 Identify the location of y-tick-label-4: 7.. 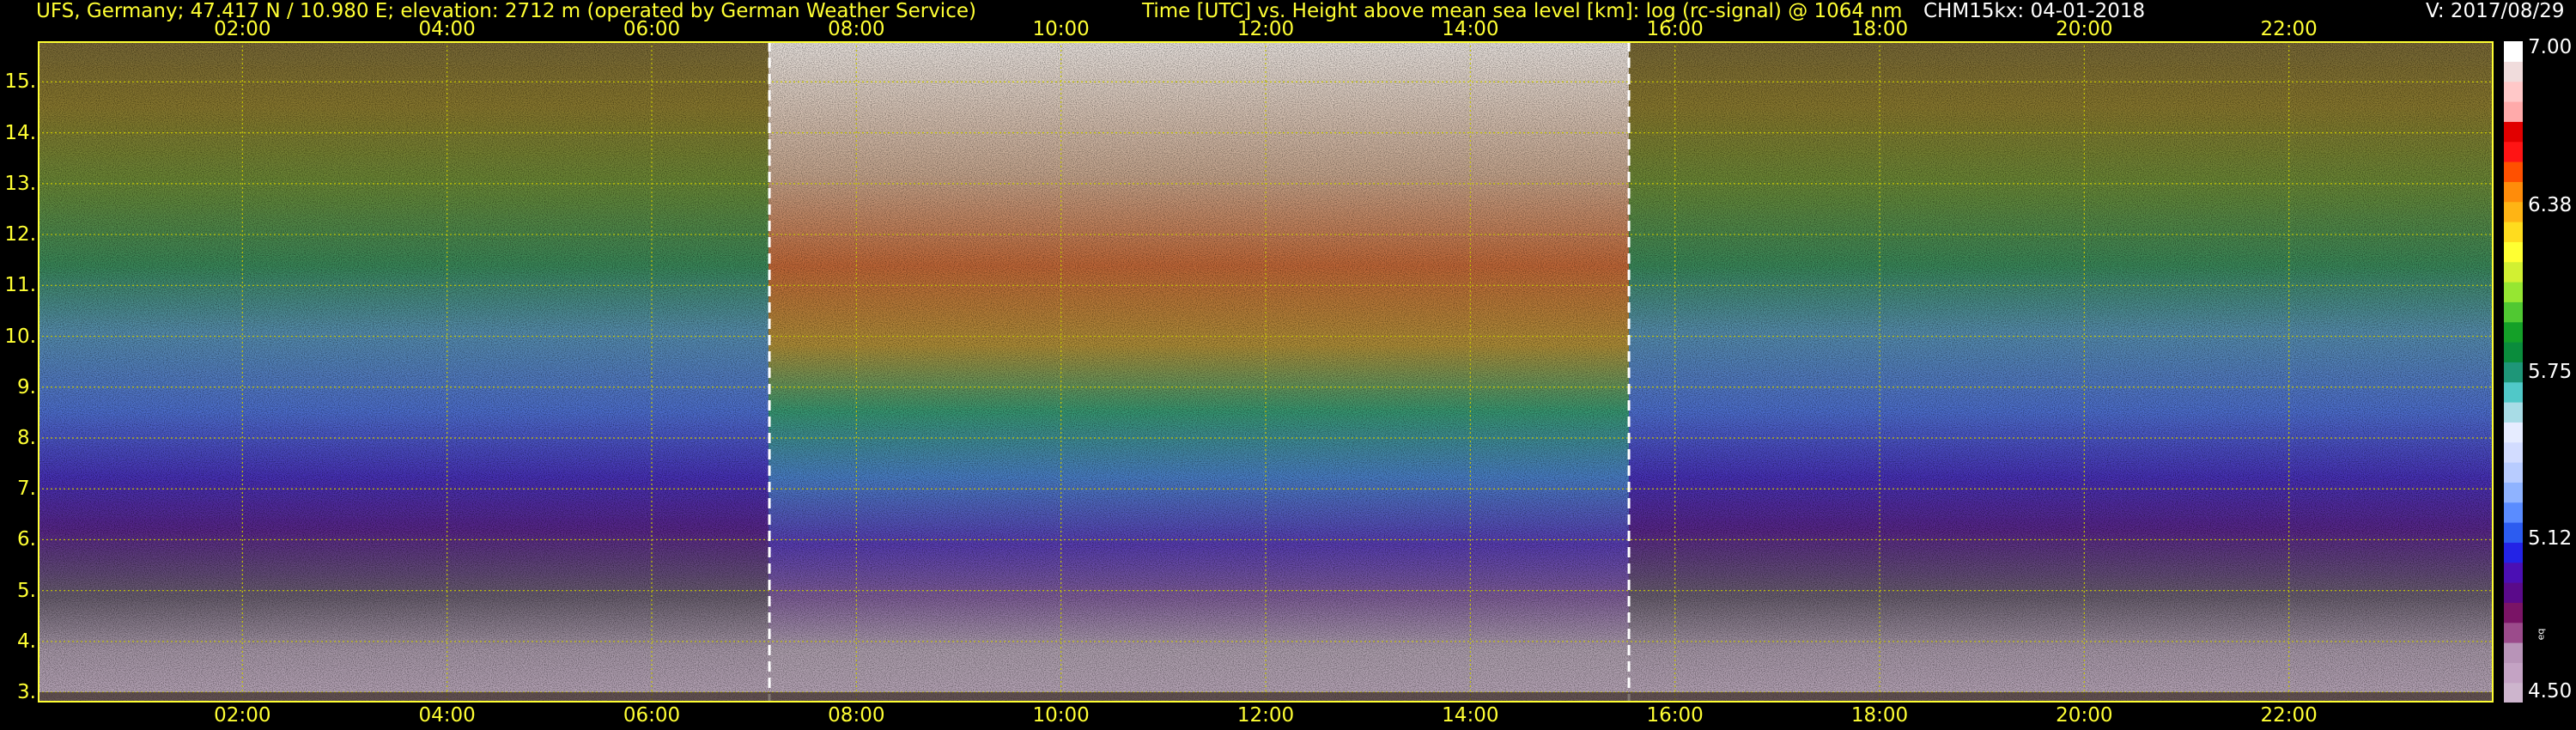
(27, 489).